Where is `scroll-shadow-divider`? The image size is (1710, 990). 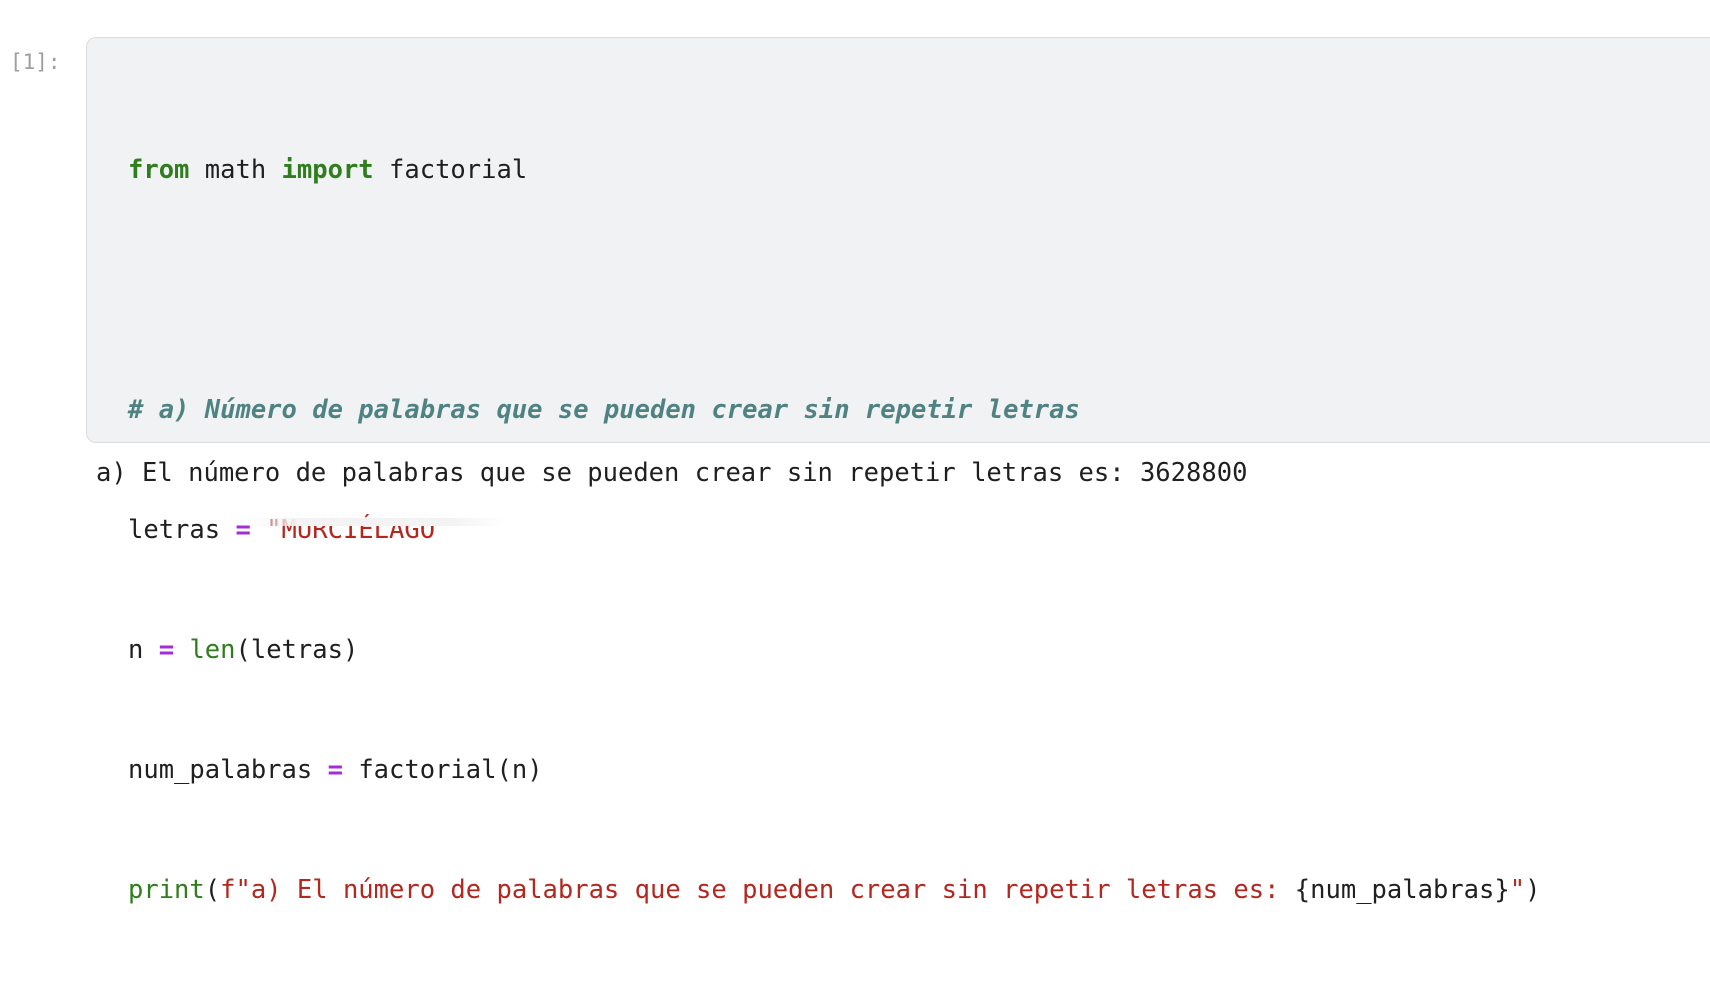
scroll-shadow-divider is located at coordinates (375, 522).